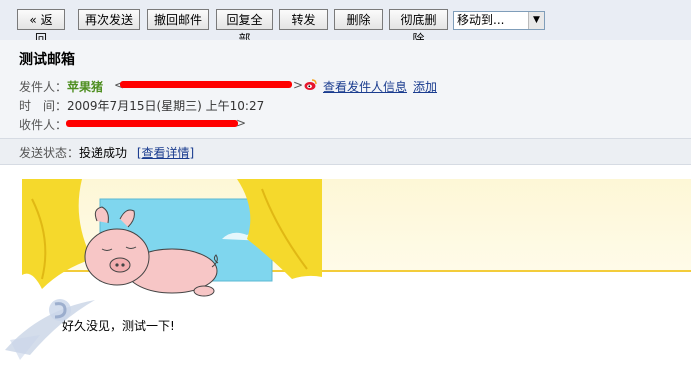 This screenshot has height=365, width=691. I want to click on delivery-status-row: 发送状态：投递成功 [查看详情], so click(106, 152).